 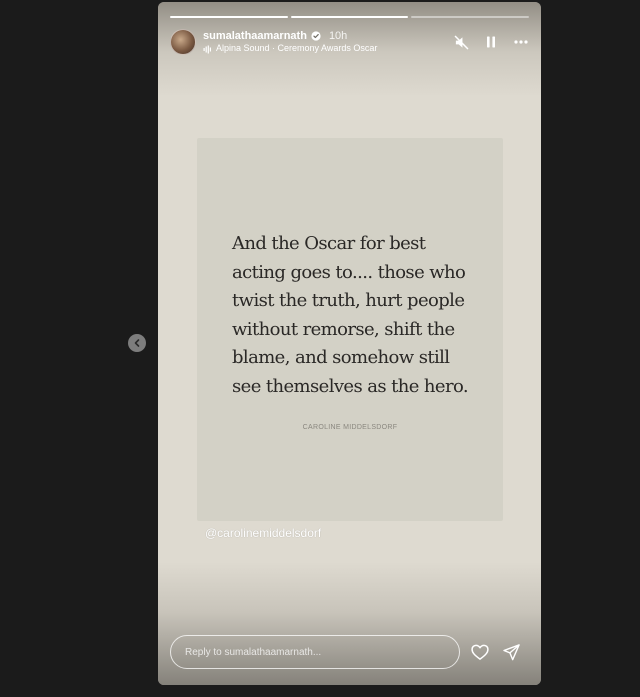 I want to click on mention-sticker: @carolinemiddelsdorf, so click(x=263, y=533).